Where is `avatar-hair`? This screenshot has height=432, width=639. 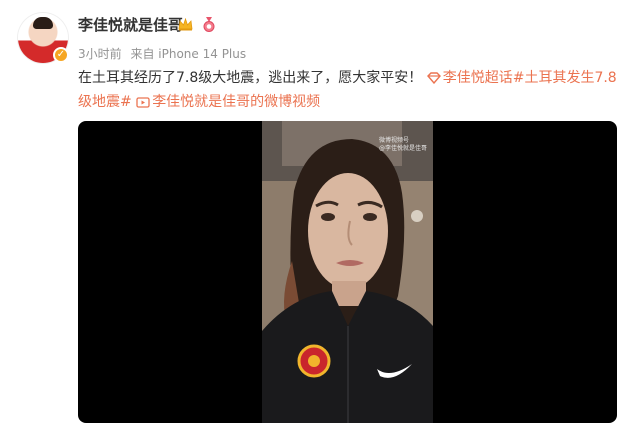 avatar-hair is located at coordinates (43, 23).